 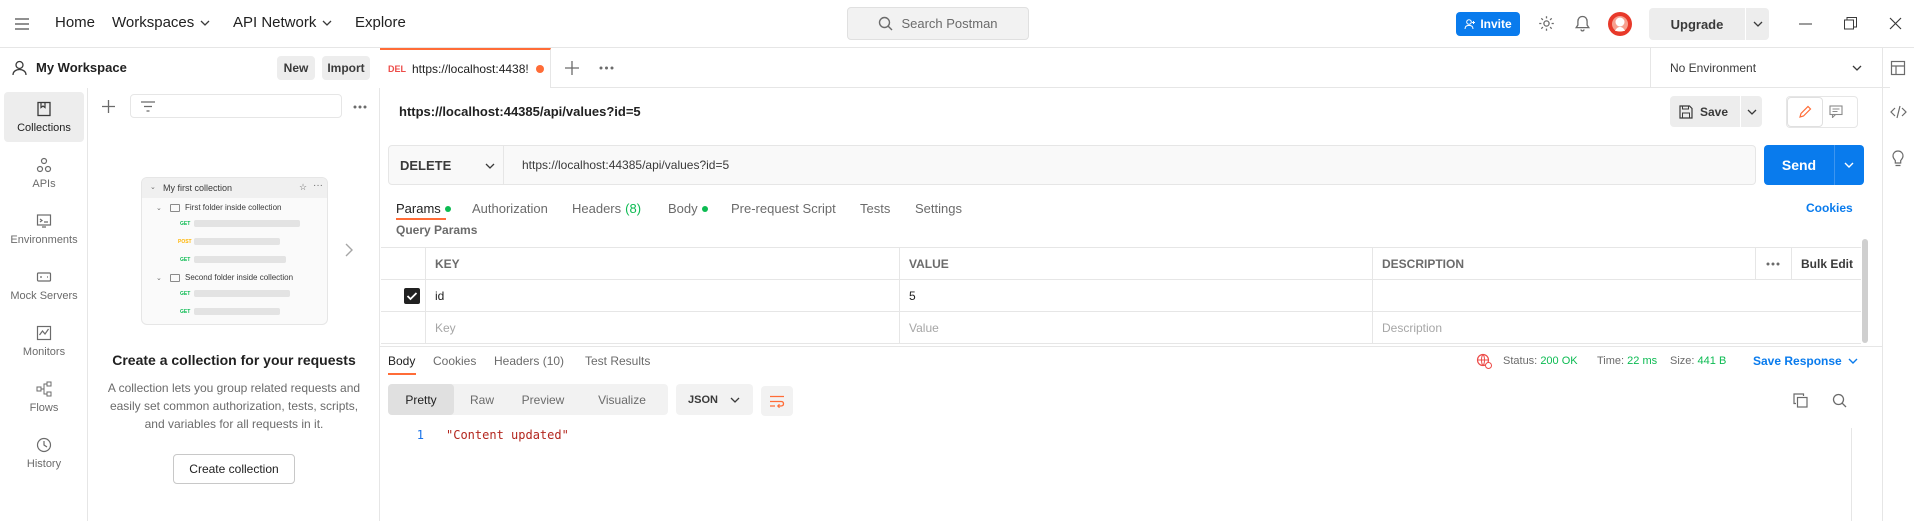 What do you see at coordinates (777, 401) in the screenshot?
I see `wrap-lines-button` at bounding box center [777, 401].